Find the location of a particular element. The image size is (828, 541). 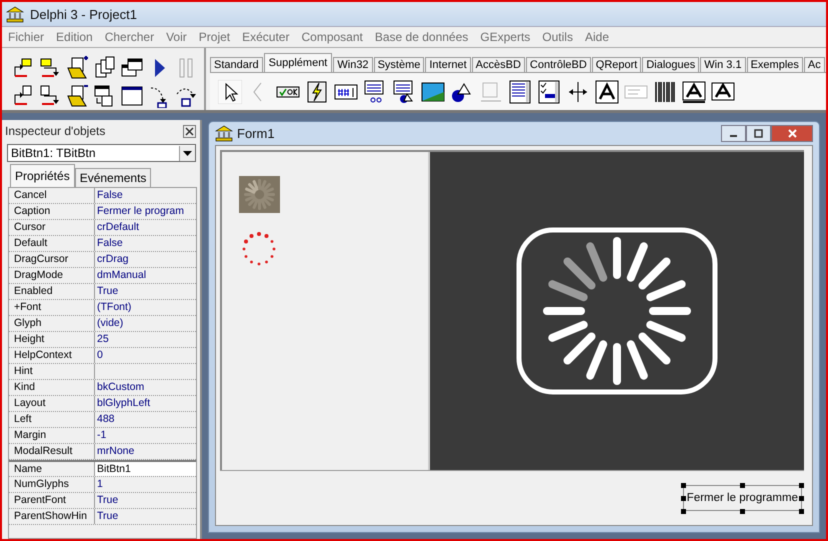

property-value: crDefault is located at coordinates (118, 227).